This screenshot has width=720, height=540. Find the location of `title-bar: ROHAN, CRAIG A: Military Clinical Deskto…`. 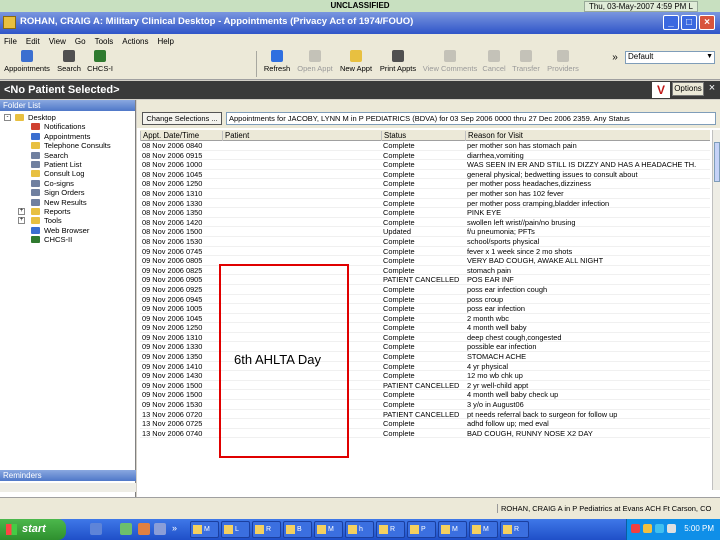

title-bar: ROHAN, CRAIG A: Military Clinical Deskto… is located at coordinates (360, 23).